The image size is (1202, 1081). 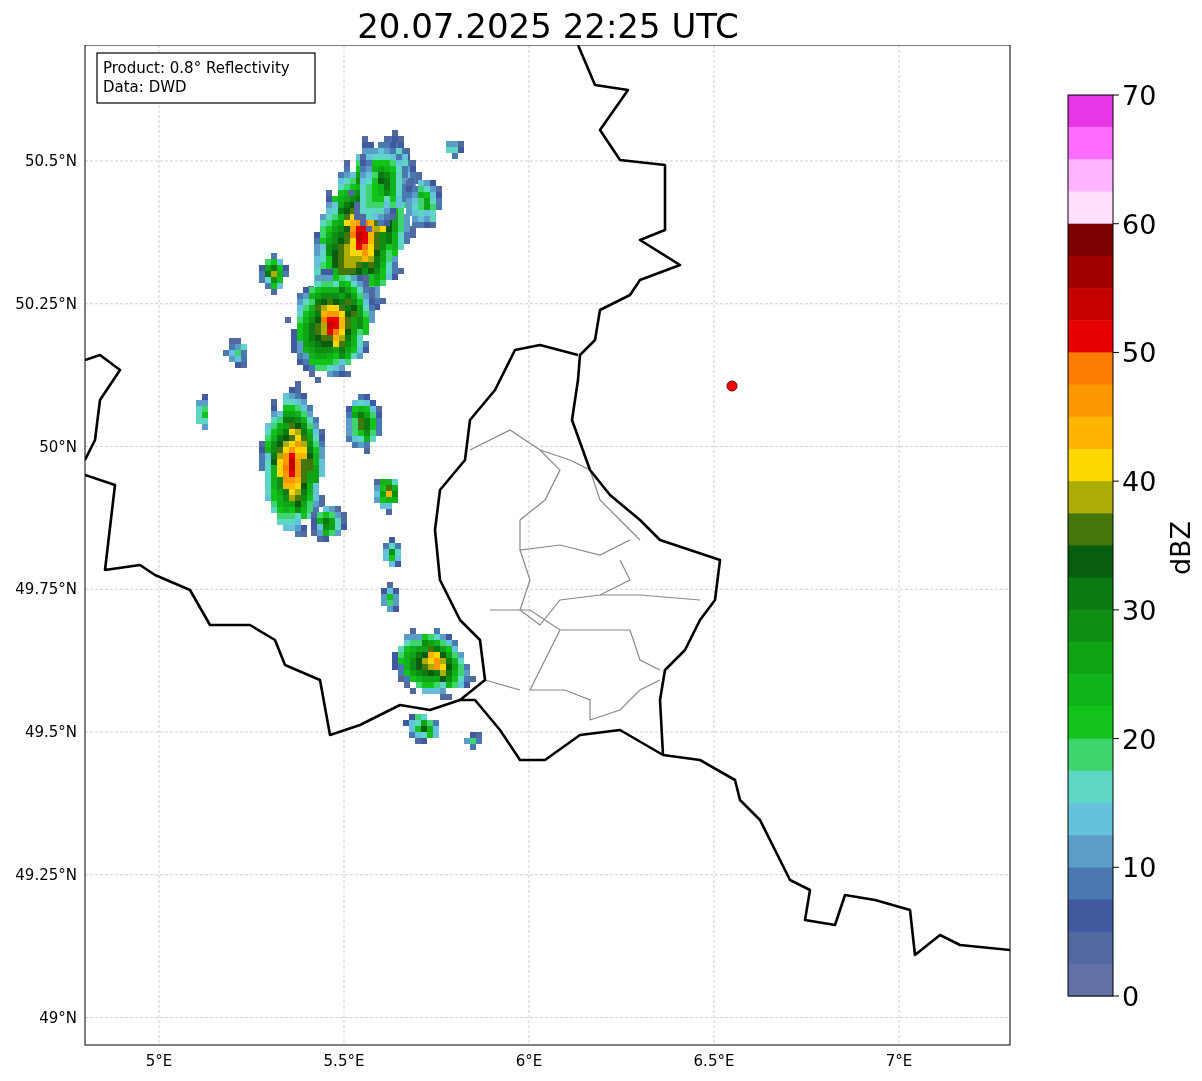 I want to click on longitude-label: 5°E, so click(x=159, y=1061).